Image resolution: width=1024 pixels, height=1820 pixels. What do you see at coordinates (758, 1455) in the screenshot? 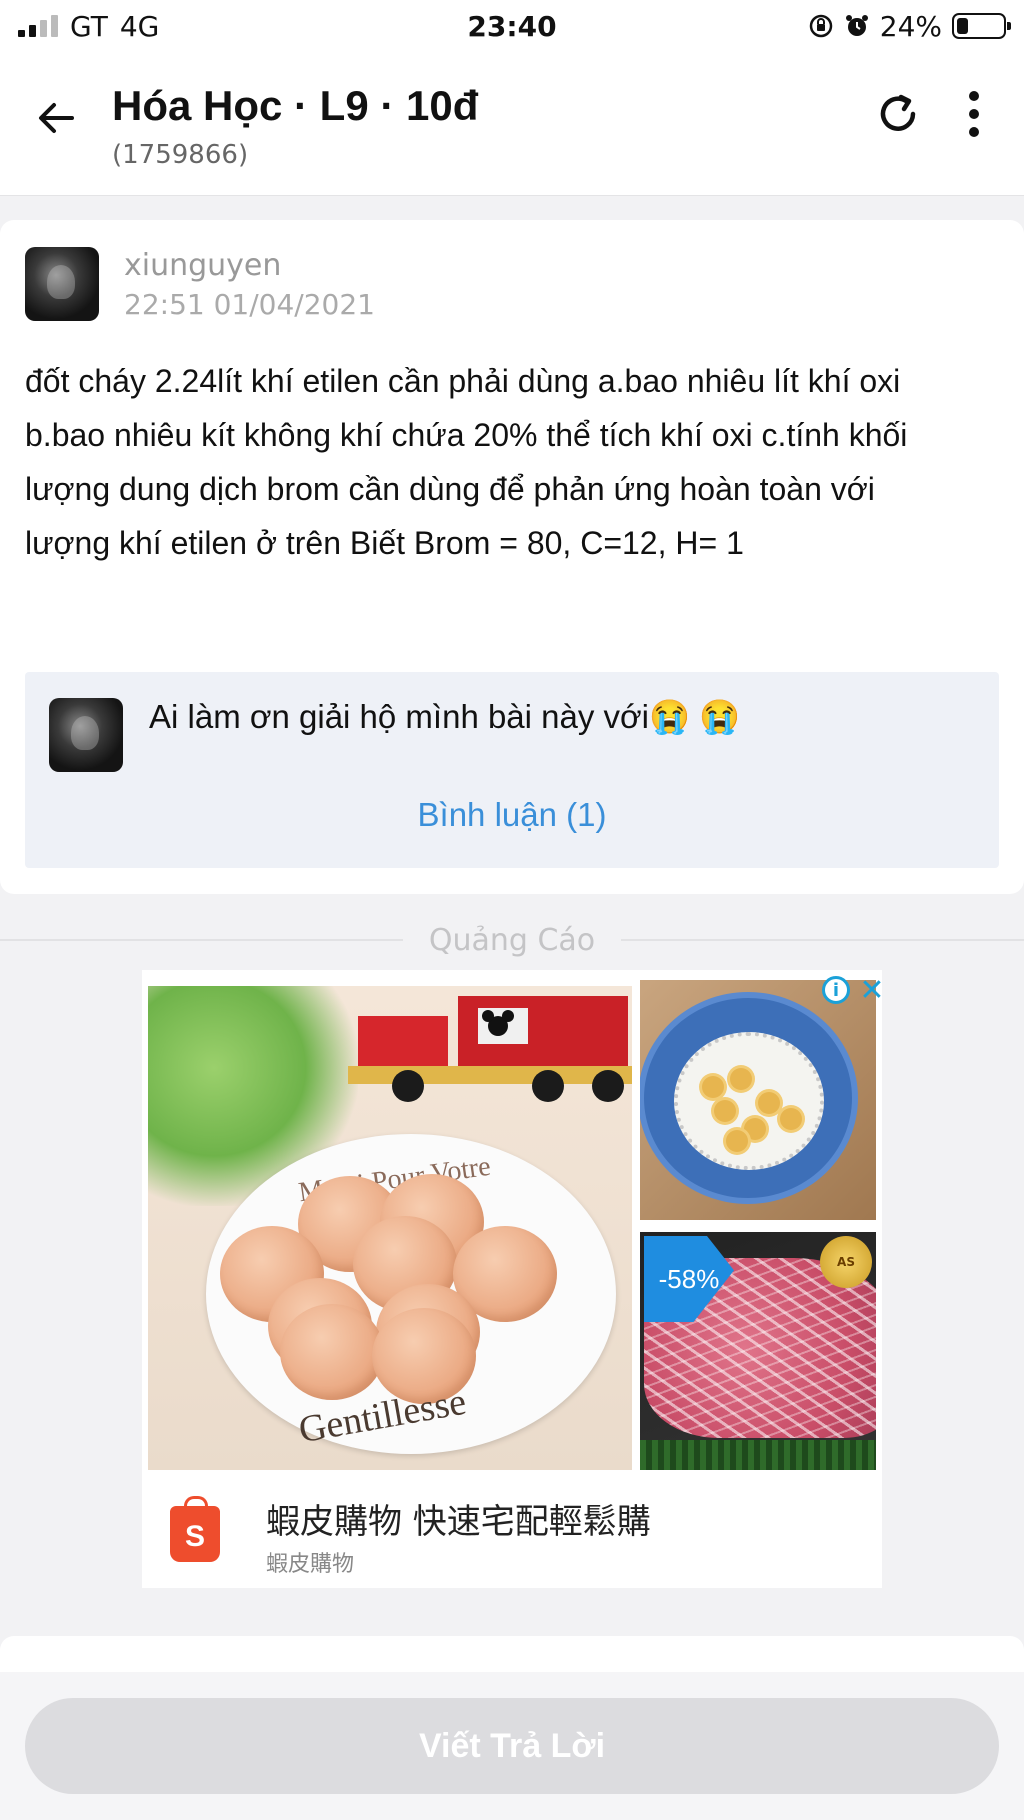
I see `grass-decoration` at bounding box center [758, 1455].